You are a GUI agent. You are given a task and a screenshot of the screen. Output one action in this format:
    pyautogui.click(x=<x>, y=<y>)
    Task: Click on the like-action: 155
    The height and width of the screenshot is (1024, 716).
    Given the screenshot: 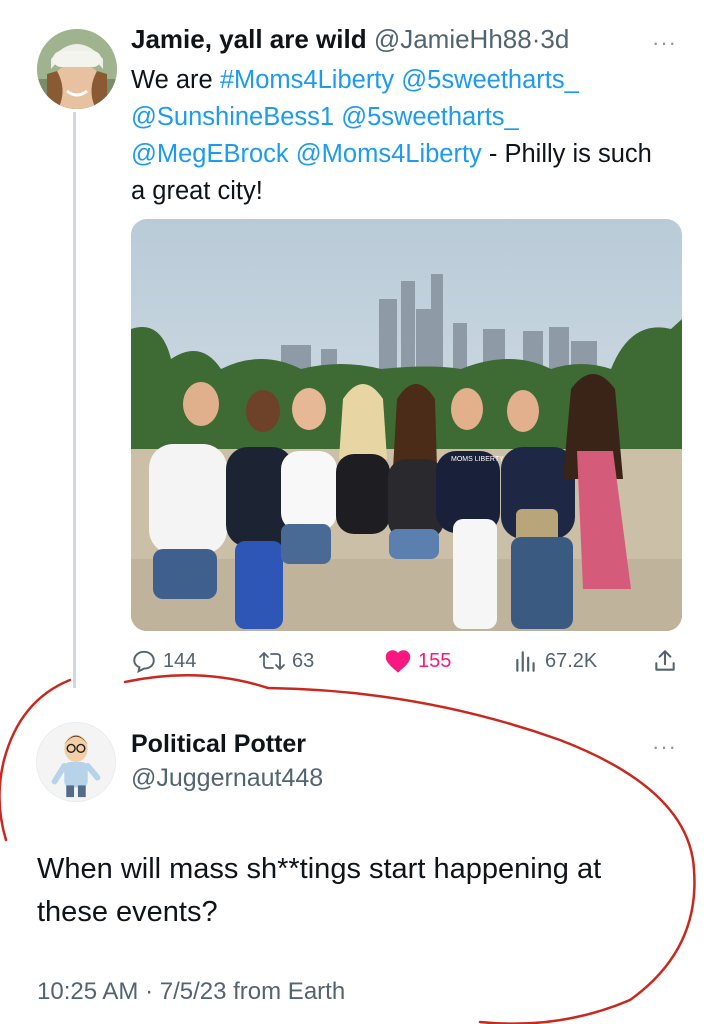 What is the action you would take?
    pyautogui.click(x=417, y=661)
    